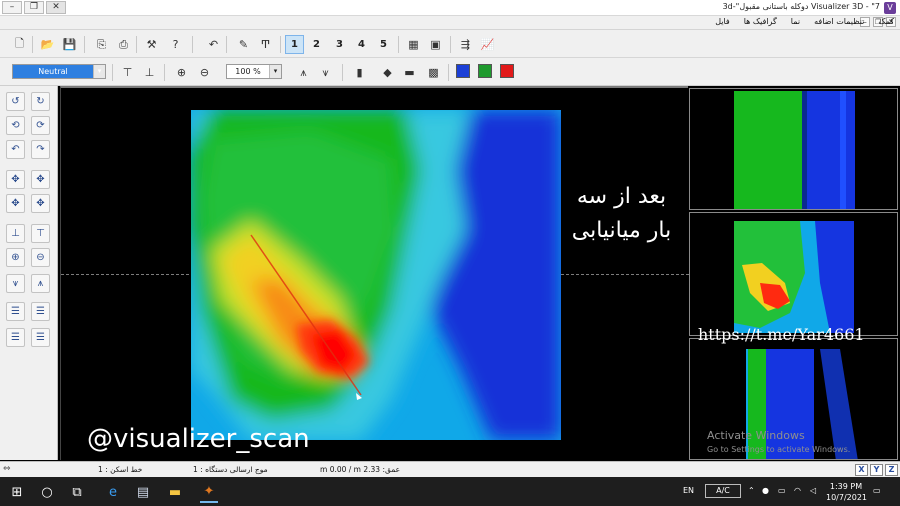 This screenshot has width=900, height=506. I want to click on network-app-icon: ▤, so click(143, 492).